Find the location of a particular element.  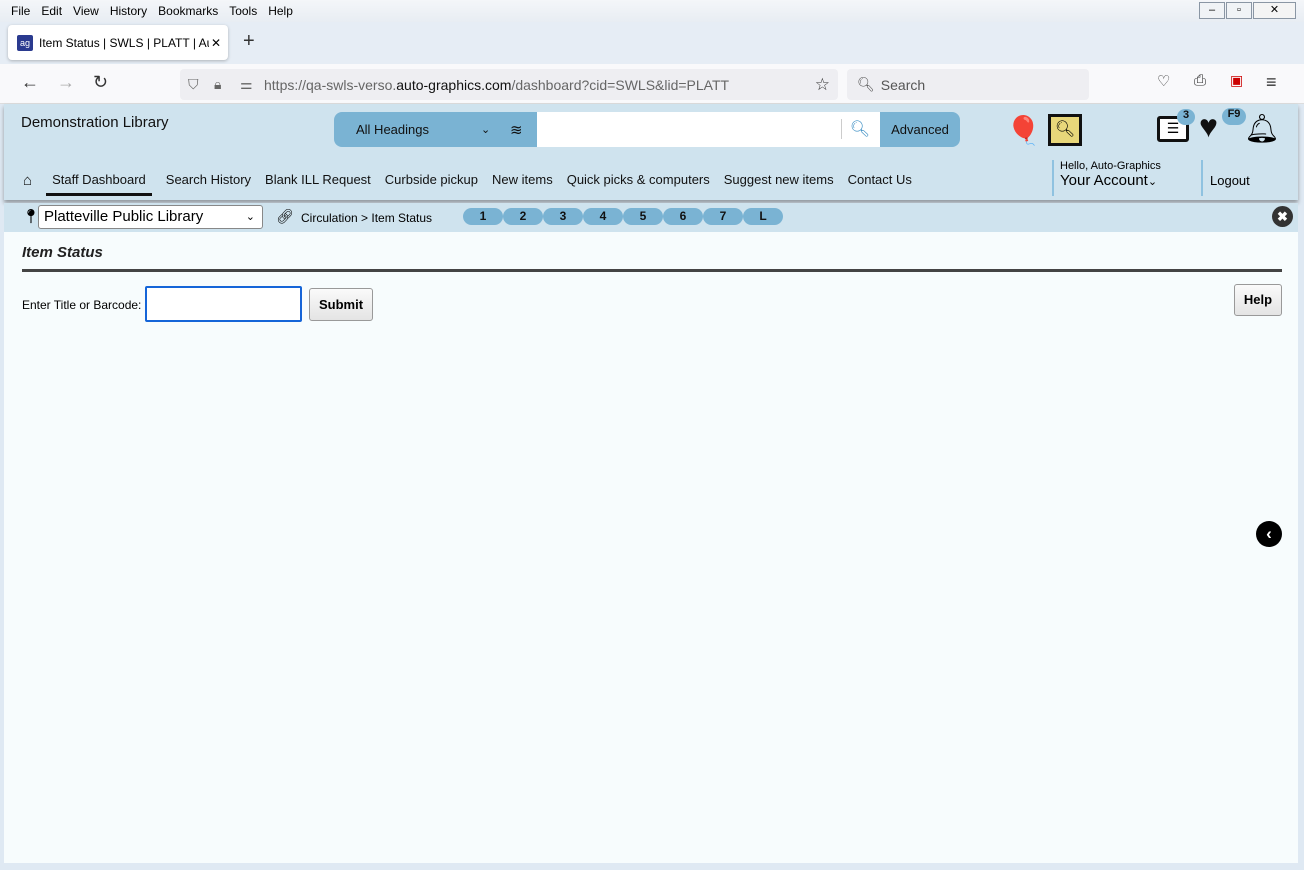

nav-search-history: Search History is located at coordinates (208, 184).